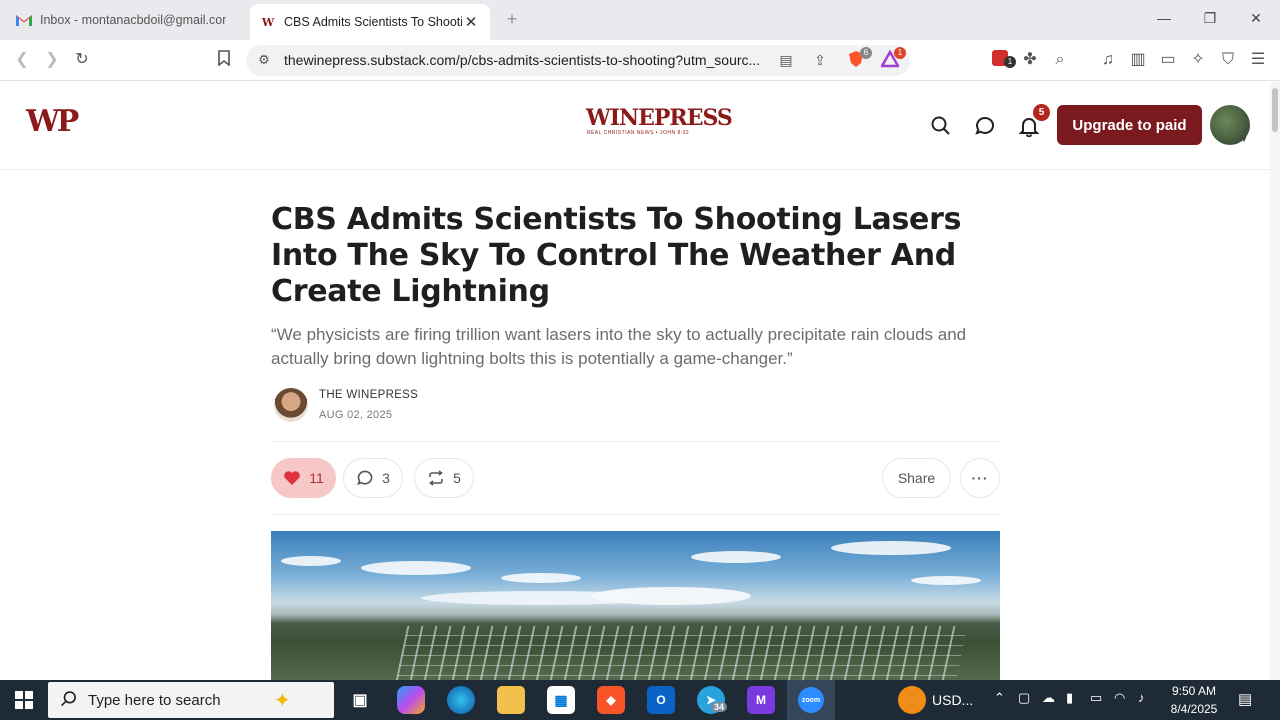 This screenshot has height=720, width=1280. Describe the element at coordinates (1210, 18) in the screenshot. I see `restore-icon: ❐` at that location.